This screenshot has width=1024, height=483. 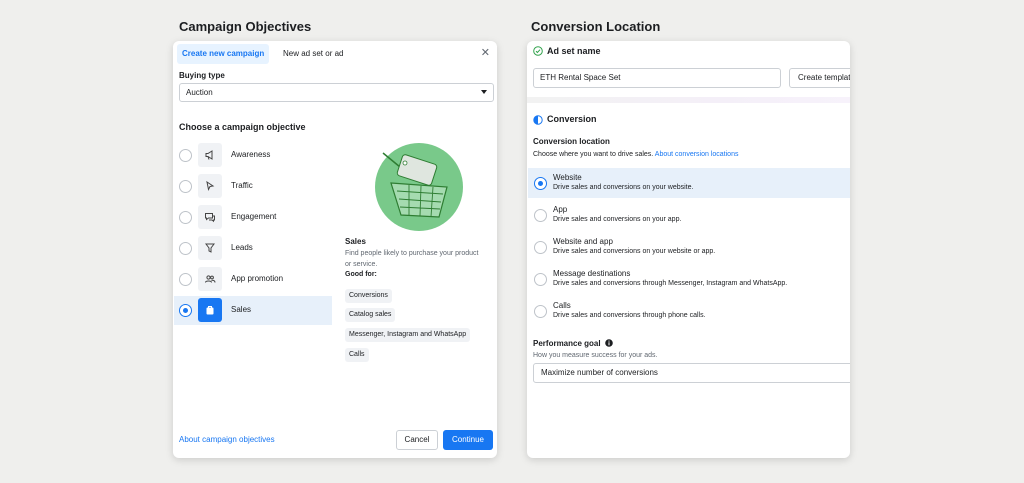 I want to click on section-divider, so click(x=688, y=100).